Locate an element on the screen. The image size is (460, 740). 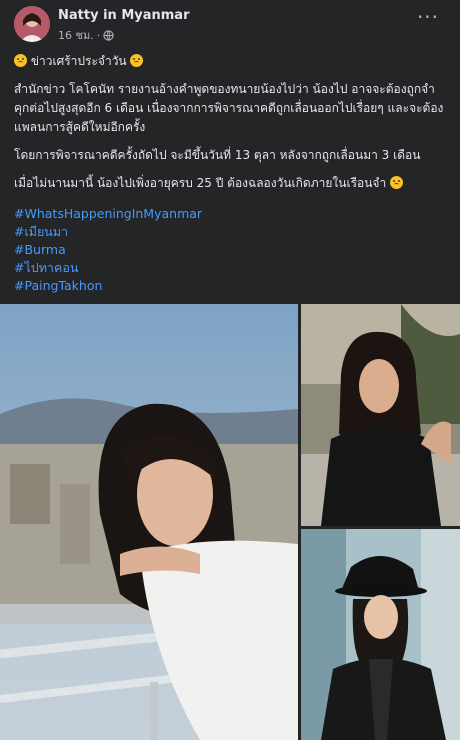
post-header: Natty in Myanmar 16 ชม. · ··· is located at coordinates (230, 26).